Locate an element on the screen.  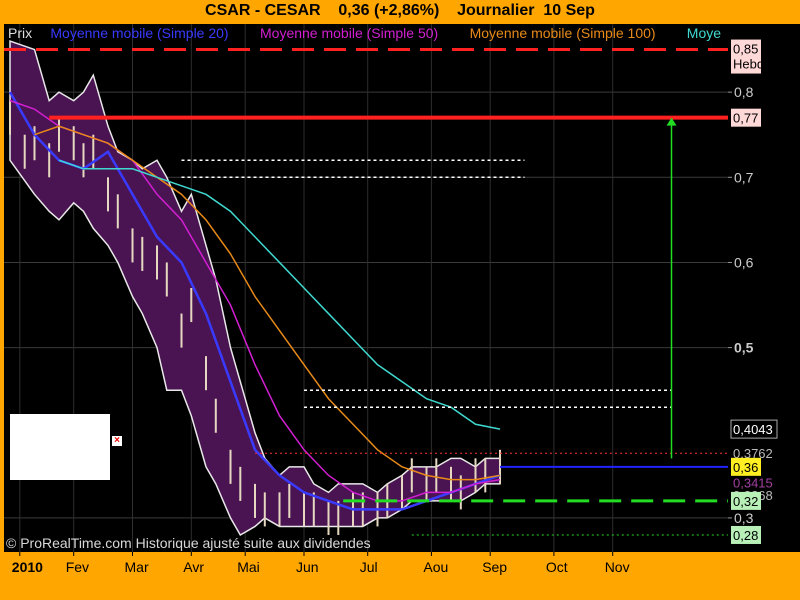
hebdo-sublabel: Hebdo is located at coordinates (752, 64).